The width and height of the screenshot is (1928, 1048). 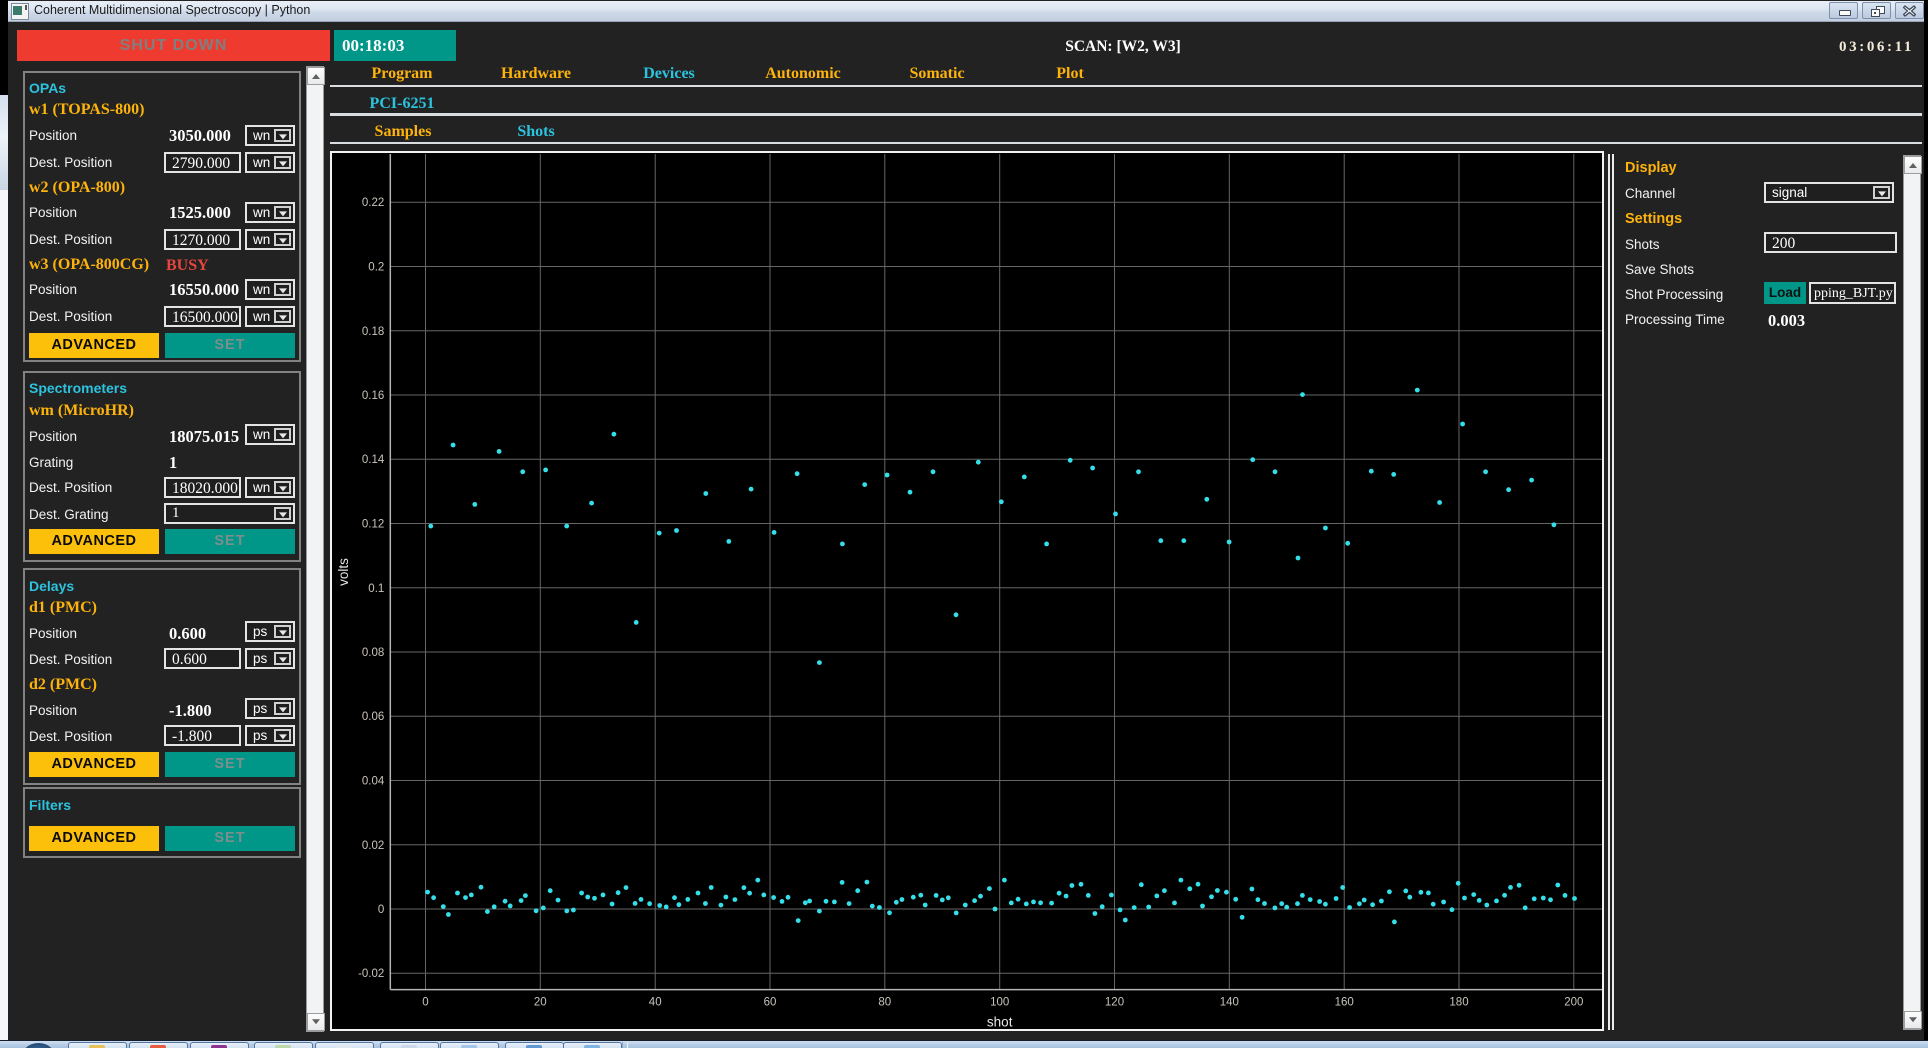 What do you see at coordinates (373, 396) in the screenshot?
I see `svg-text: 0.16` at bounding box center [373, 396].